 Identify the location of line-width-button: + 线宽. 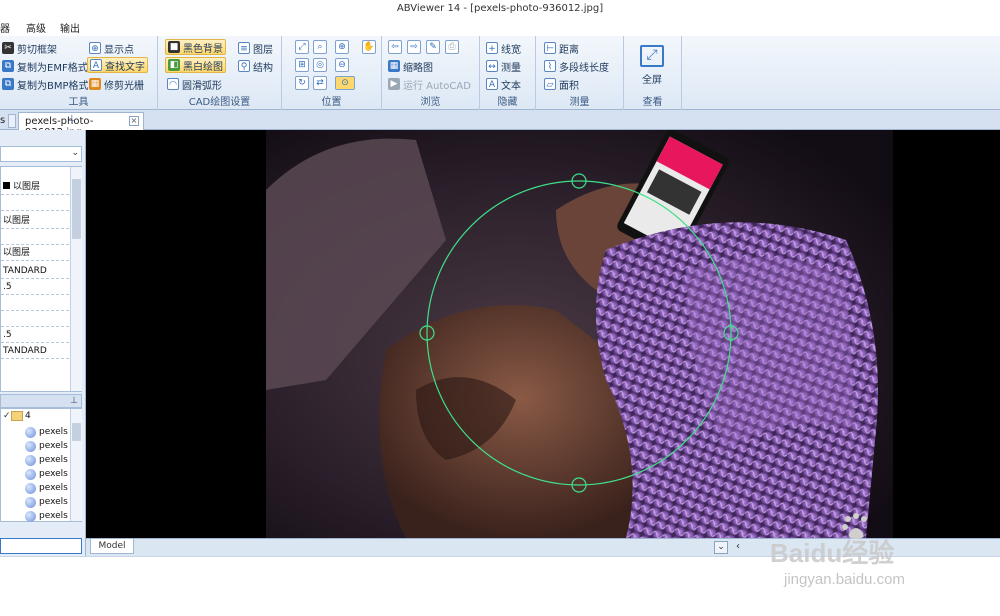
(503, 48).